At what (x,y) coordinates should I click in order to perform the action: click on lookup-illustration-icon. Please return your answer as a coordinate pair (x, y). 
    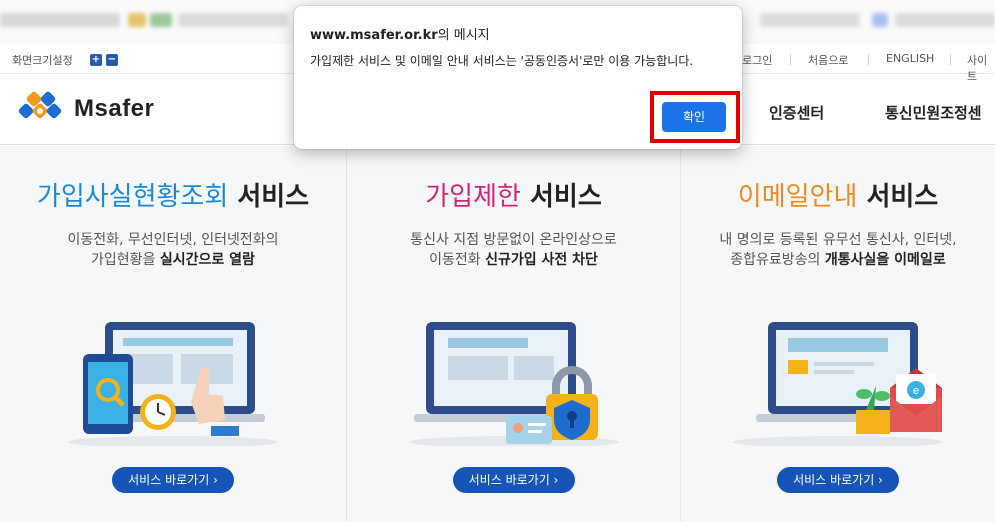
    Looking at the image, I should click on (173, 384).